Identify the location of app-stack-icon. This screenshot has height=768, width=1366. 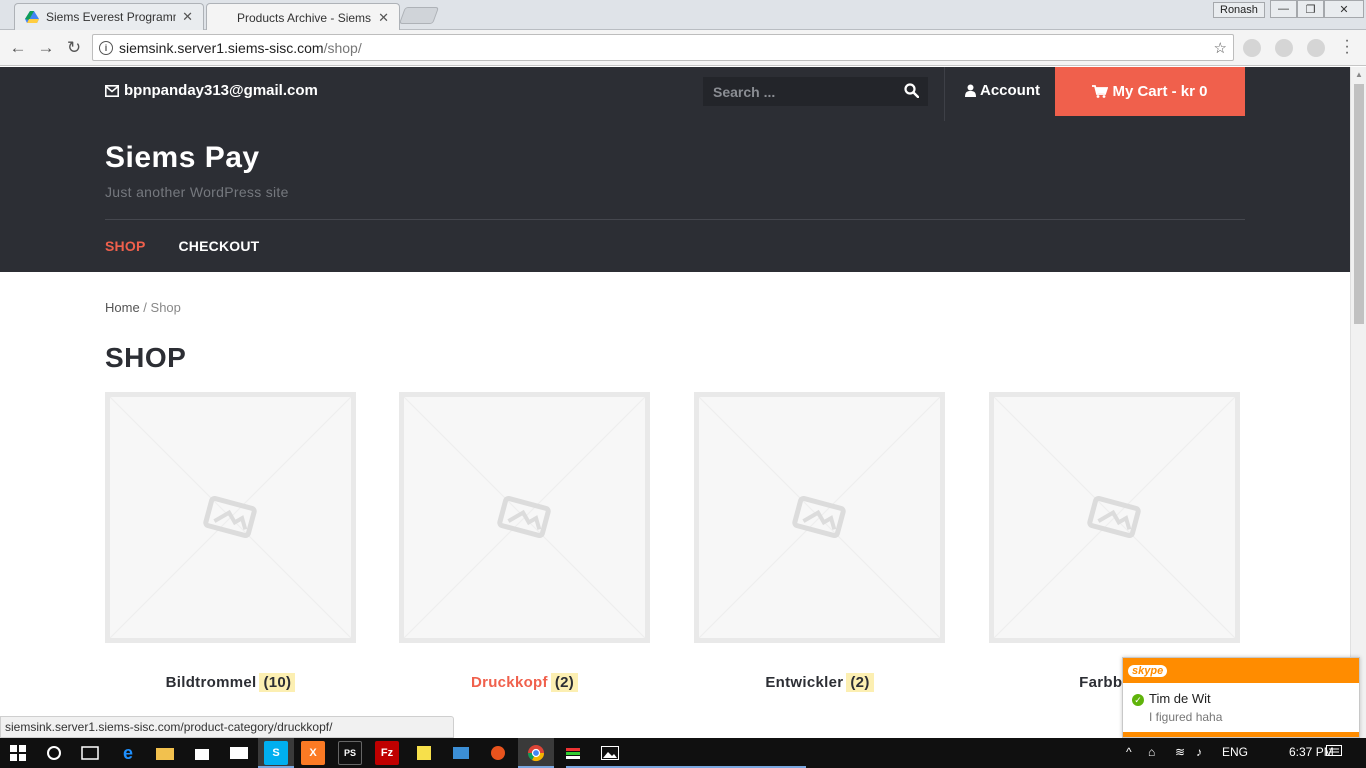
(573, 753).